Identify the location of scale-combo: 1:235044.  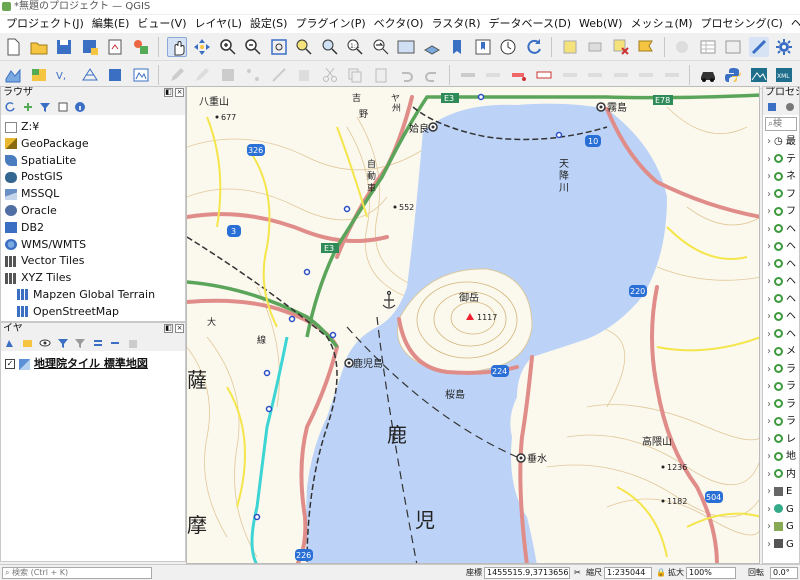
(628, 573).